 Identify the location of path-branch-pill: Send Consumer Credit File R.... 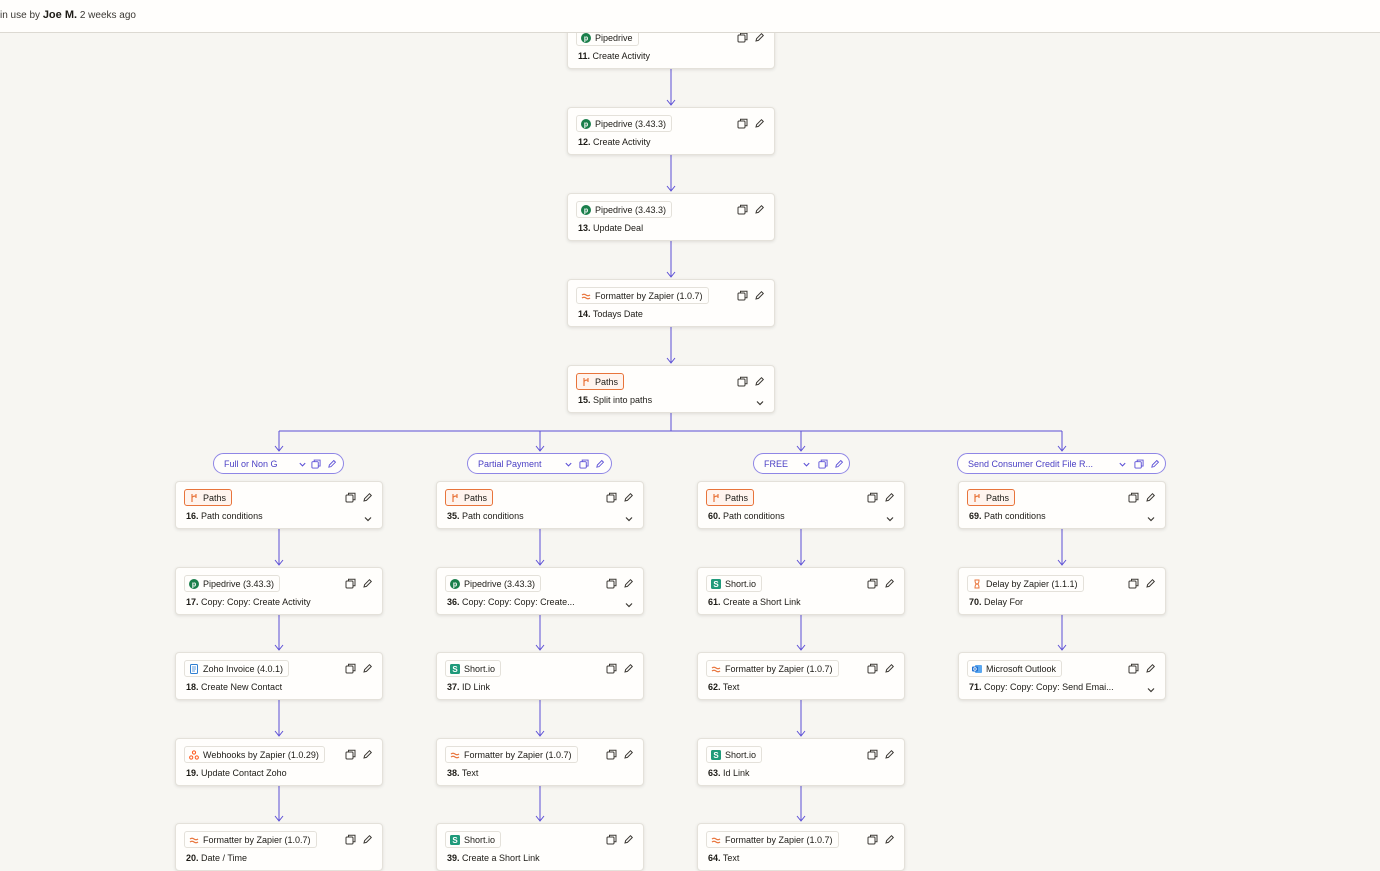
(1061, 463).